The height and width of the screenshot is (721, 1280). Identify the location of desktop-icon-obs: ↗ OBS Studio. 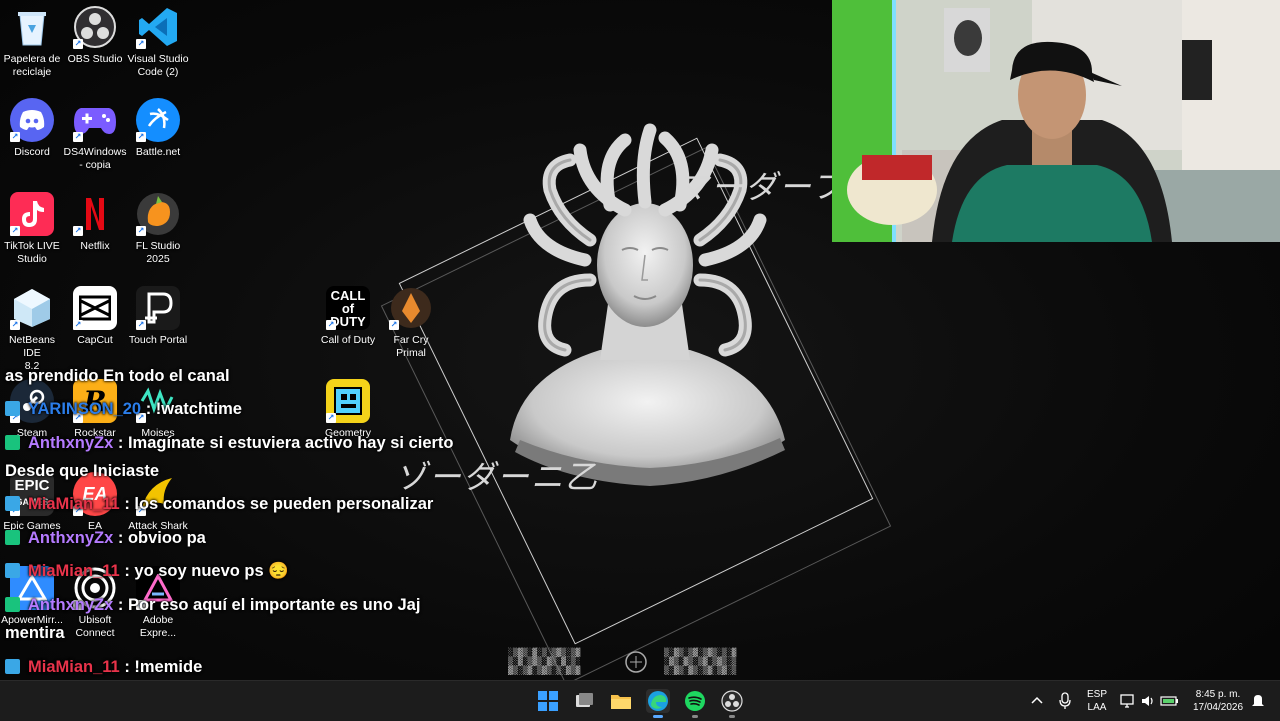
(95, 35).